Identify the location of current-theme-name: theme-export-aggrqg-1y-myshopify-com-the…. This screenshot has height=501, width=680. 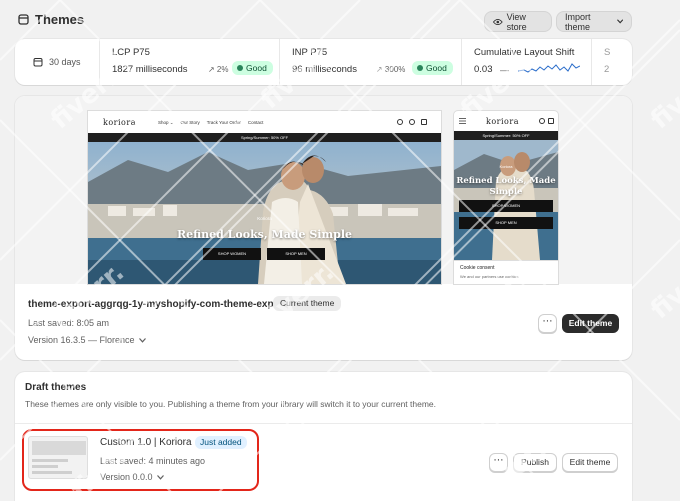
(151, 304).